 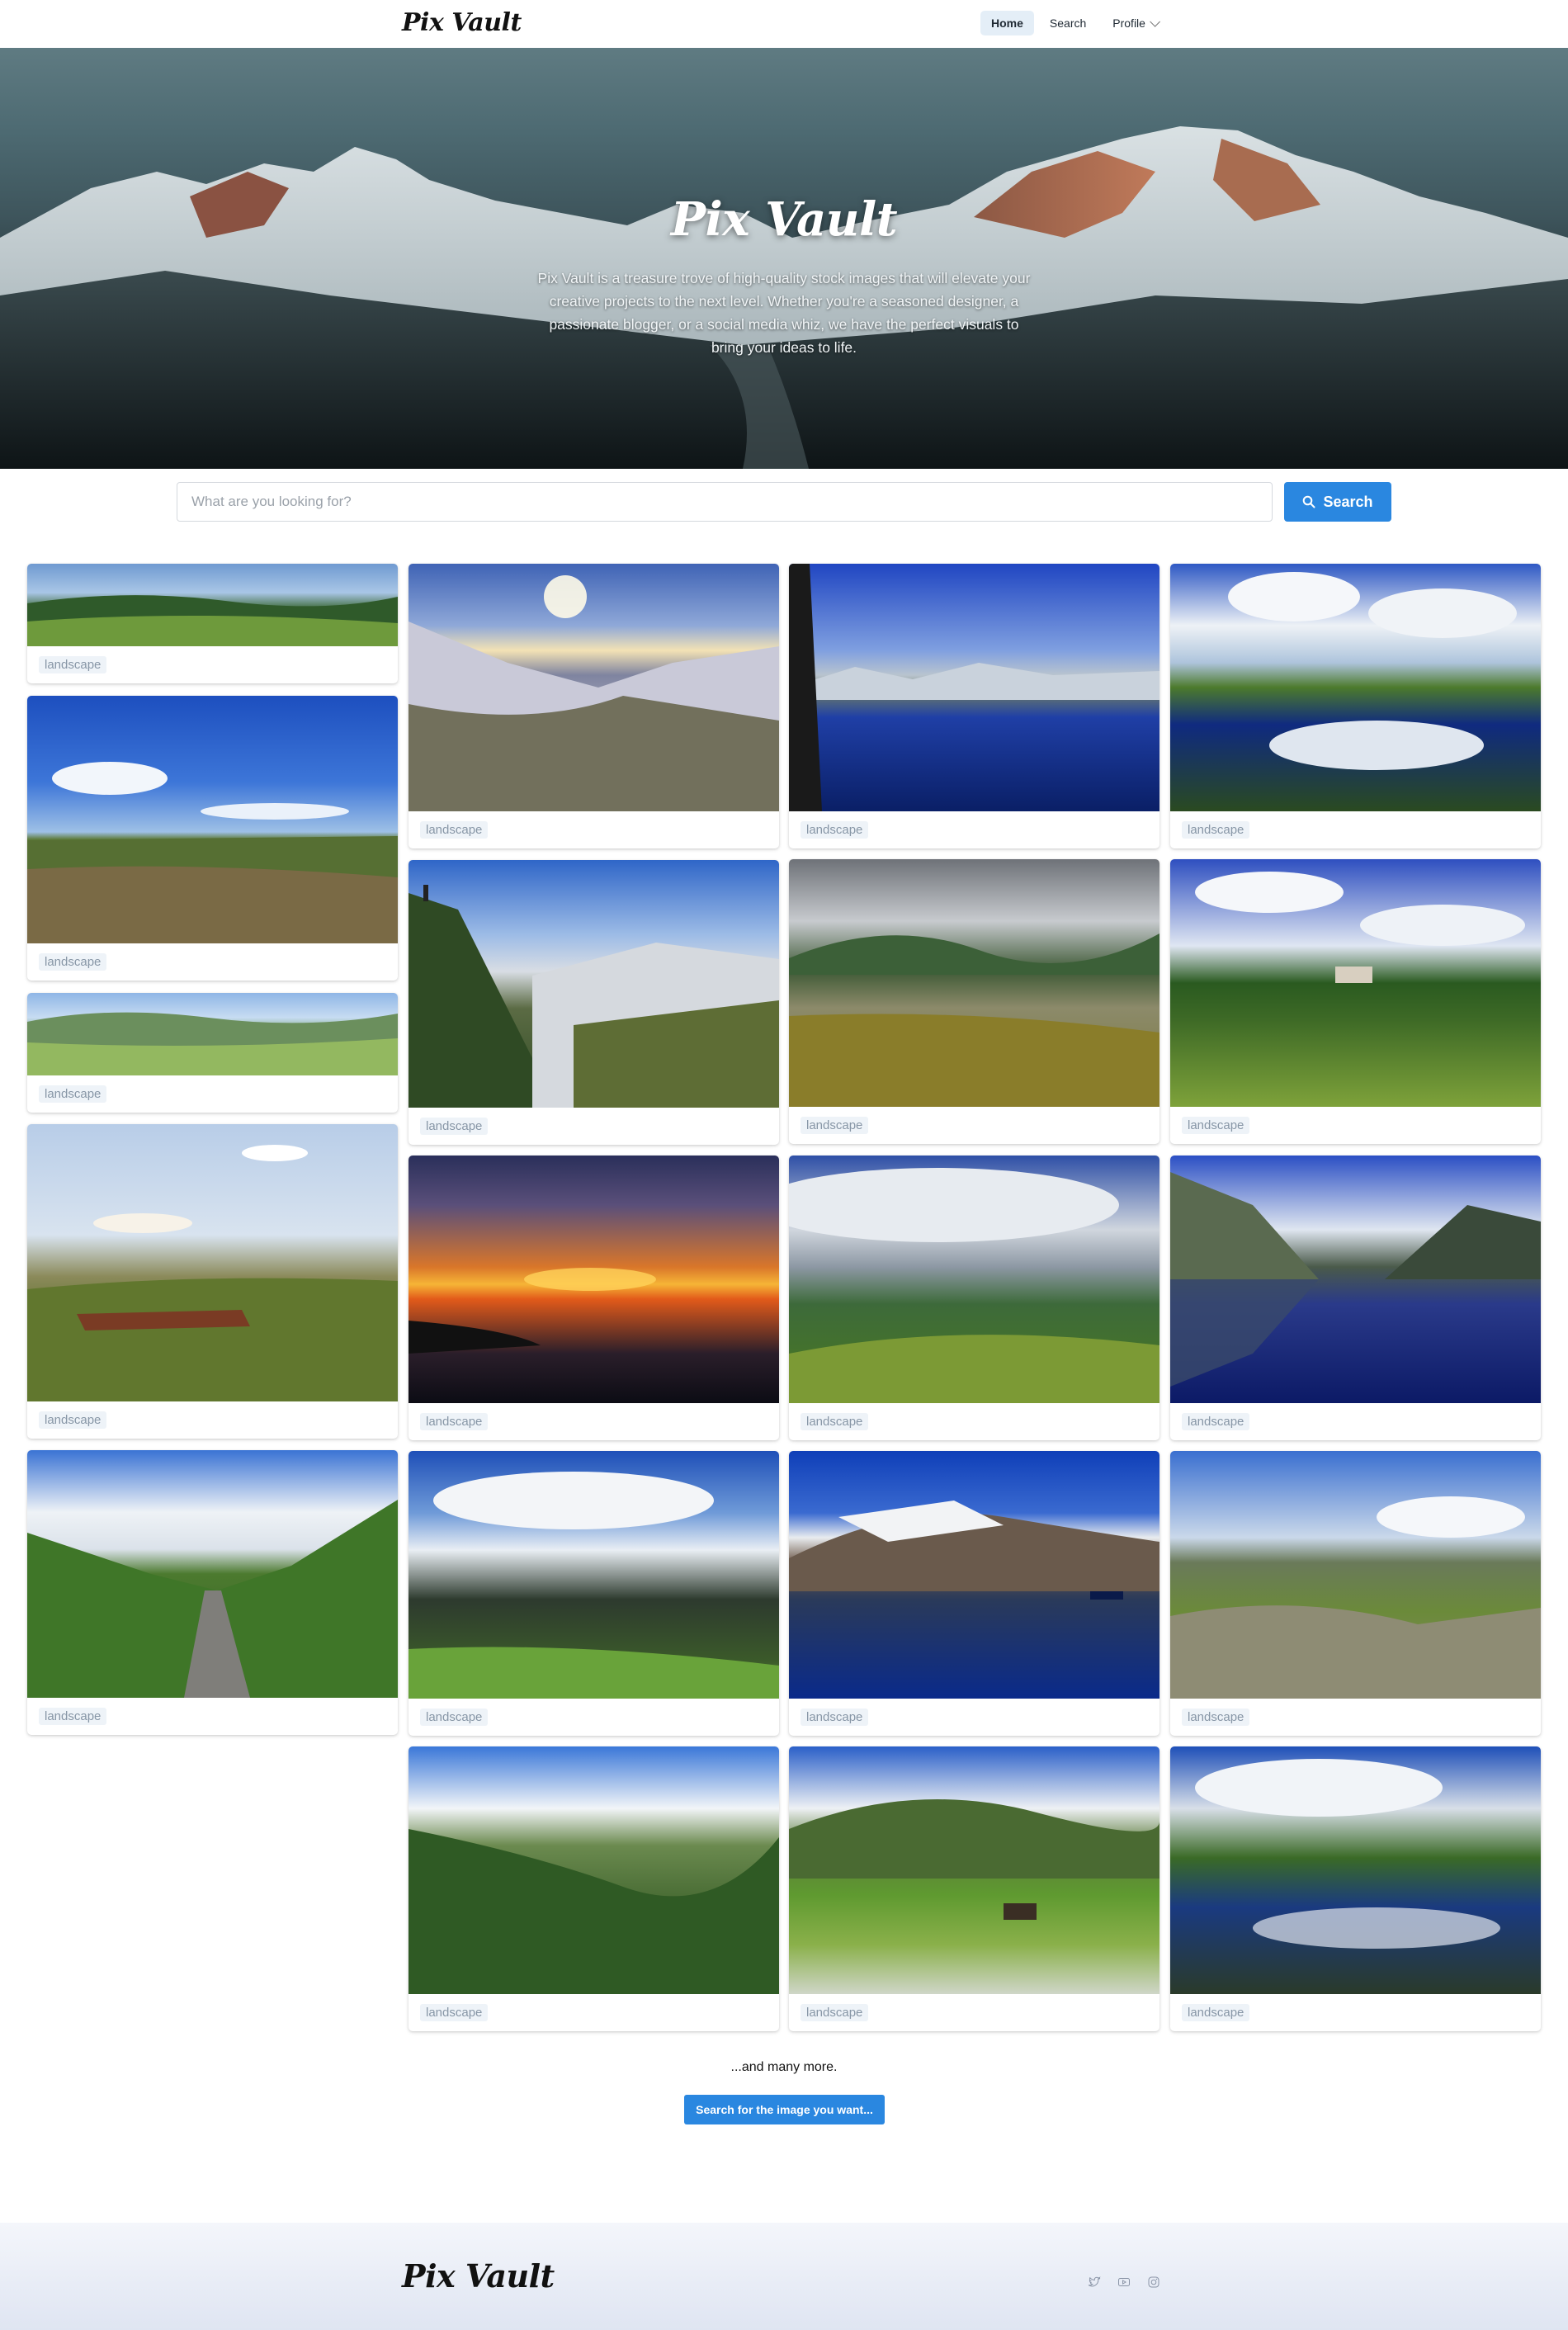 What do you see at coordinates (1309, 501) in the screenshot?
I see `search-icon` at bounding box center [1309, 501].